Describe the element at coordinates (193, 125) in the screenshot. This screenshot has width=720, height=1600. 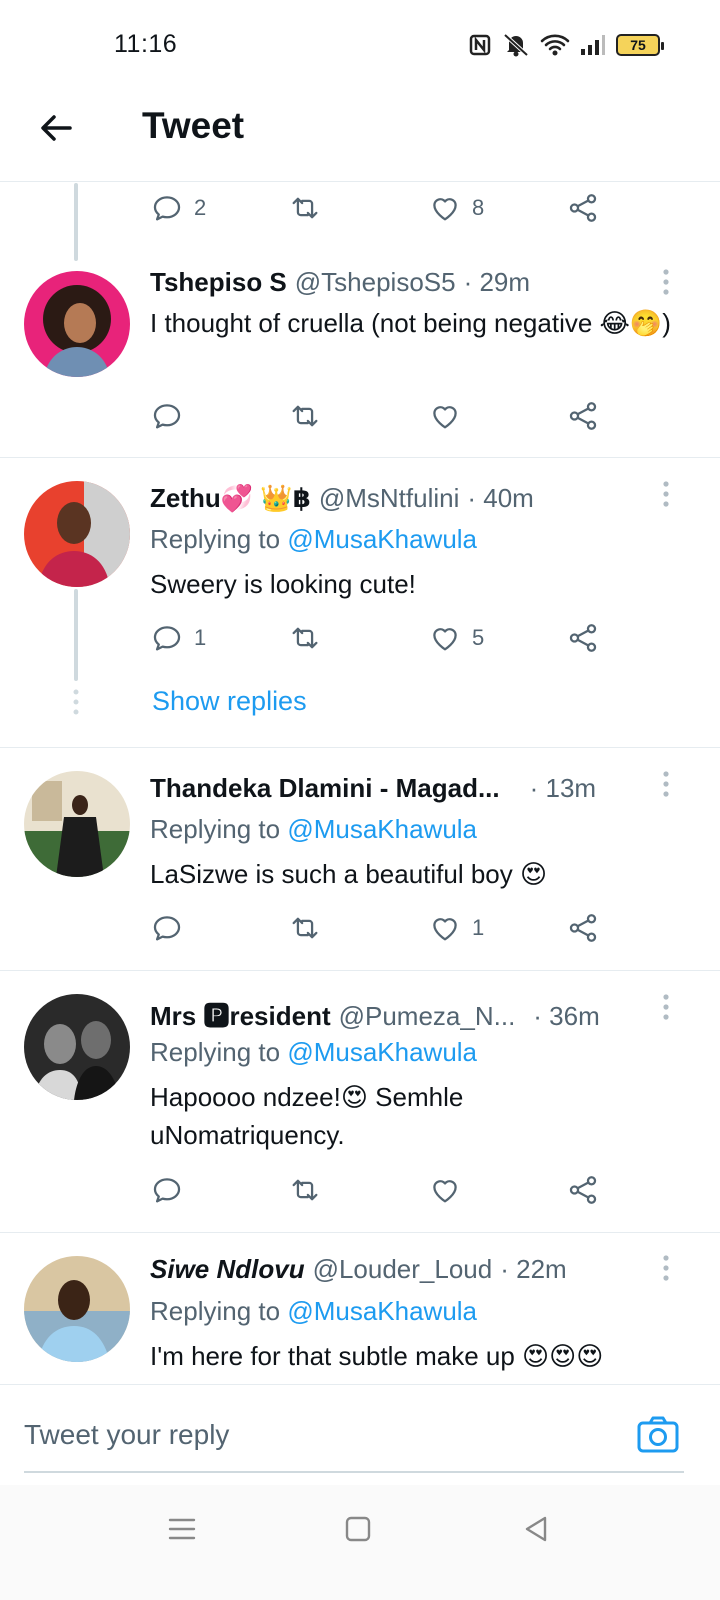
I see `page-title: Tweet` at that location.